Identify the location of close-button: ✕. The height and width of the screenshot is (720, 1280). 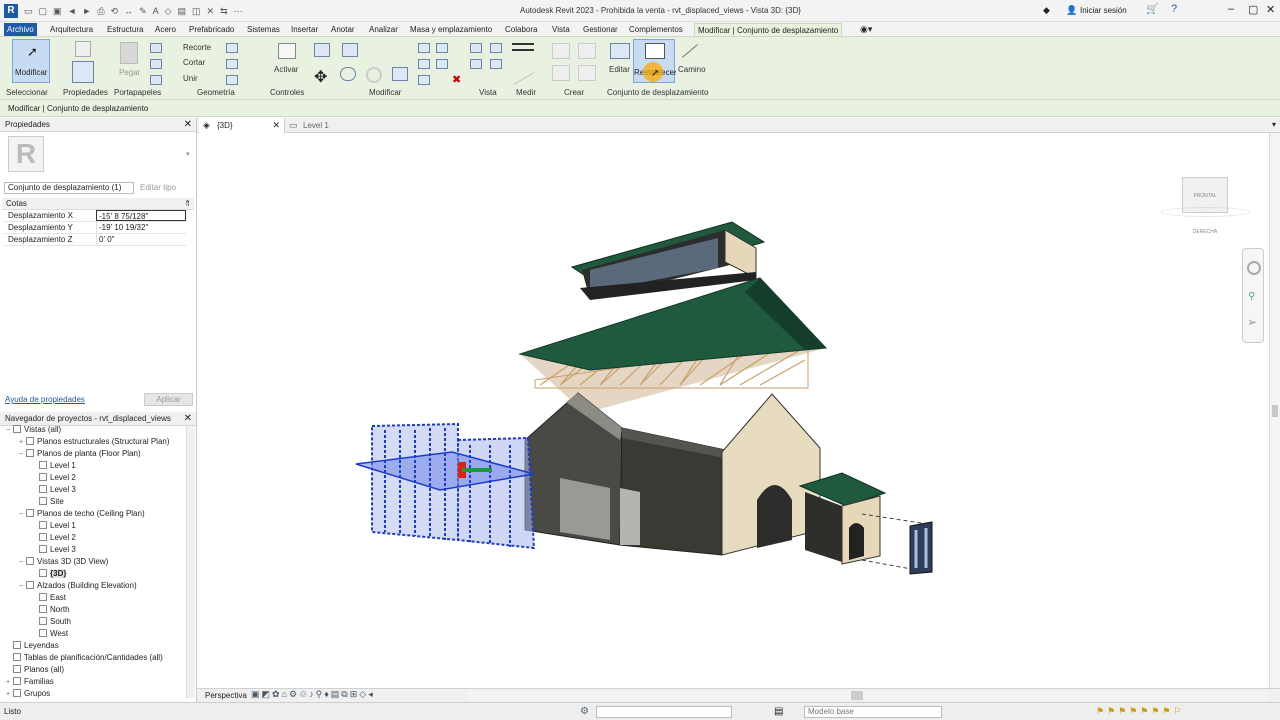
(1270, 9).